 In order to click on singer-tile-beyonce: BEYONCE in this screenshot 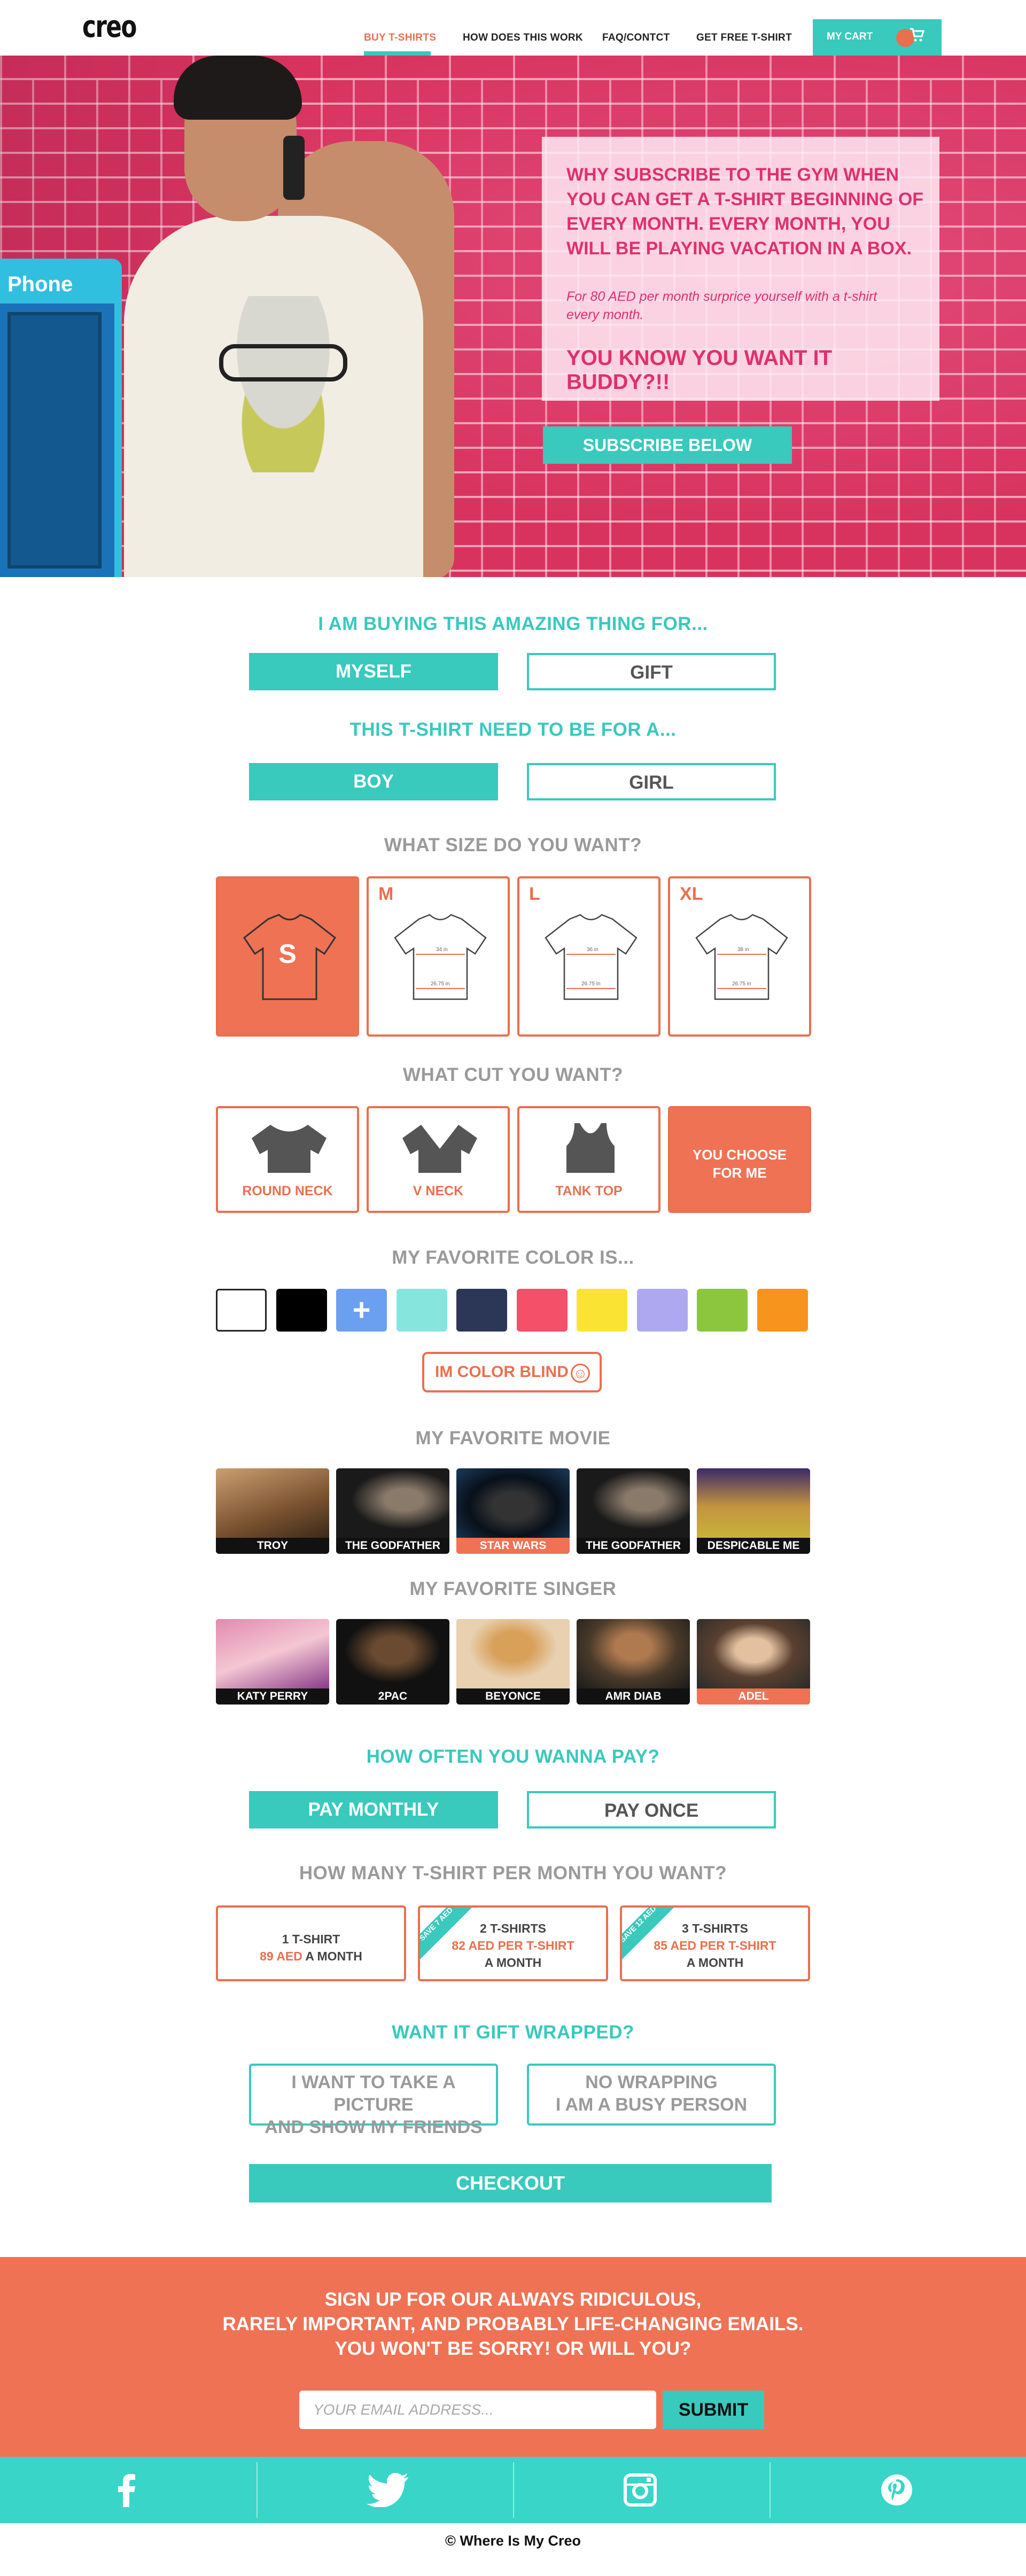, I will do `click(513, 1662)`.